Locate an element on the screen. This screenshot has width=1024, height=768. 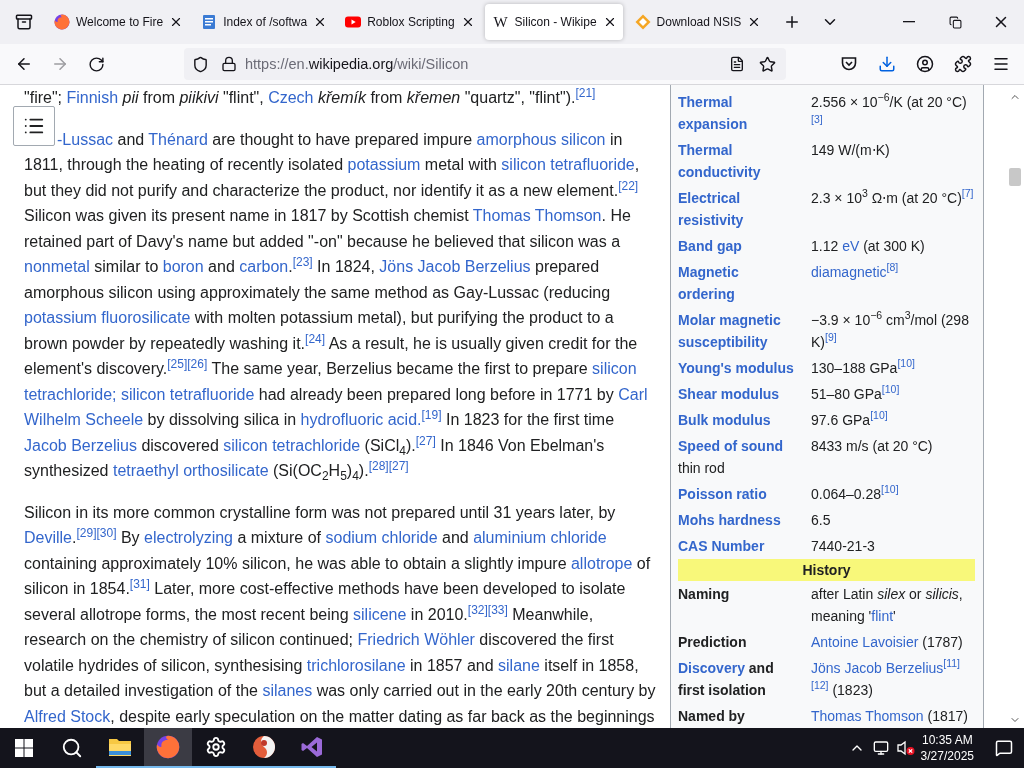
browser-tab: W Silicon - Wikipe is located at coordinates (553, 22).